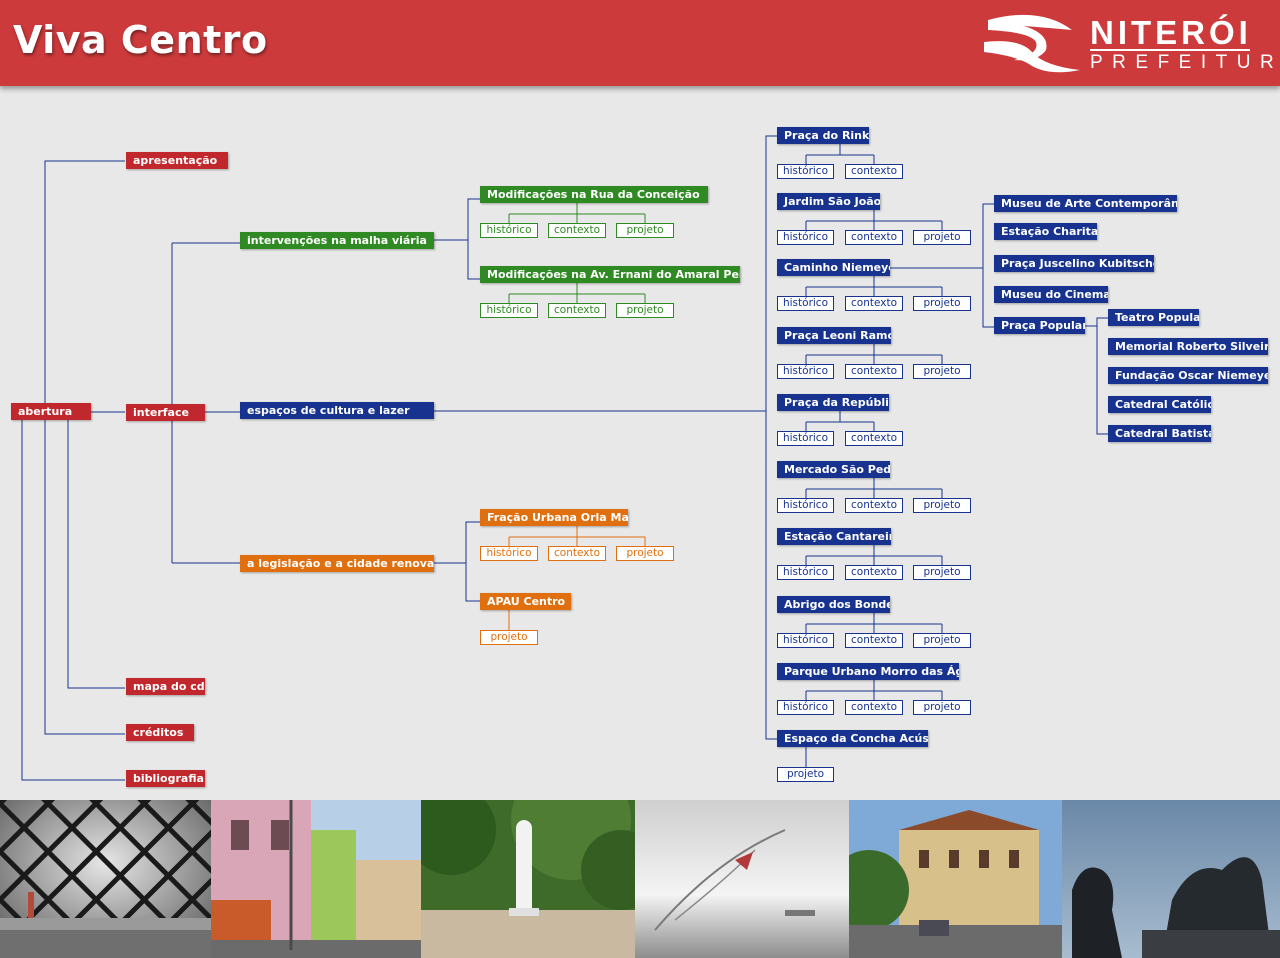  What do you see at coordinates (177, 160) in the screenshot?
I see `node-apresentacao: apresentação` at bounding box center [177, 160].